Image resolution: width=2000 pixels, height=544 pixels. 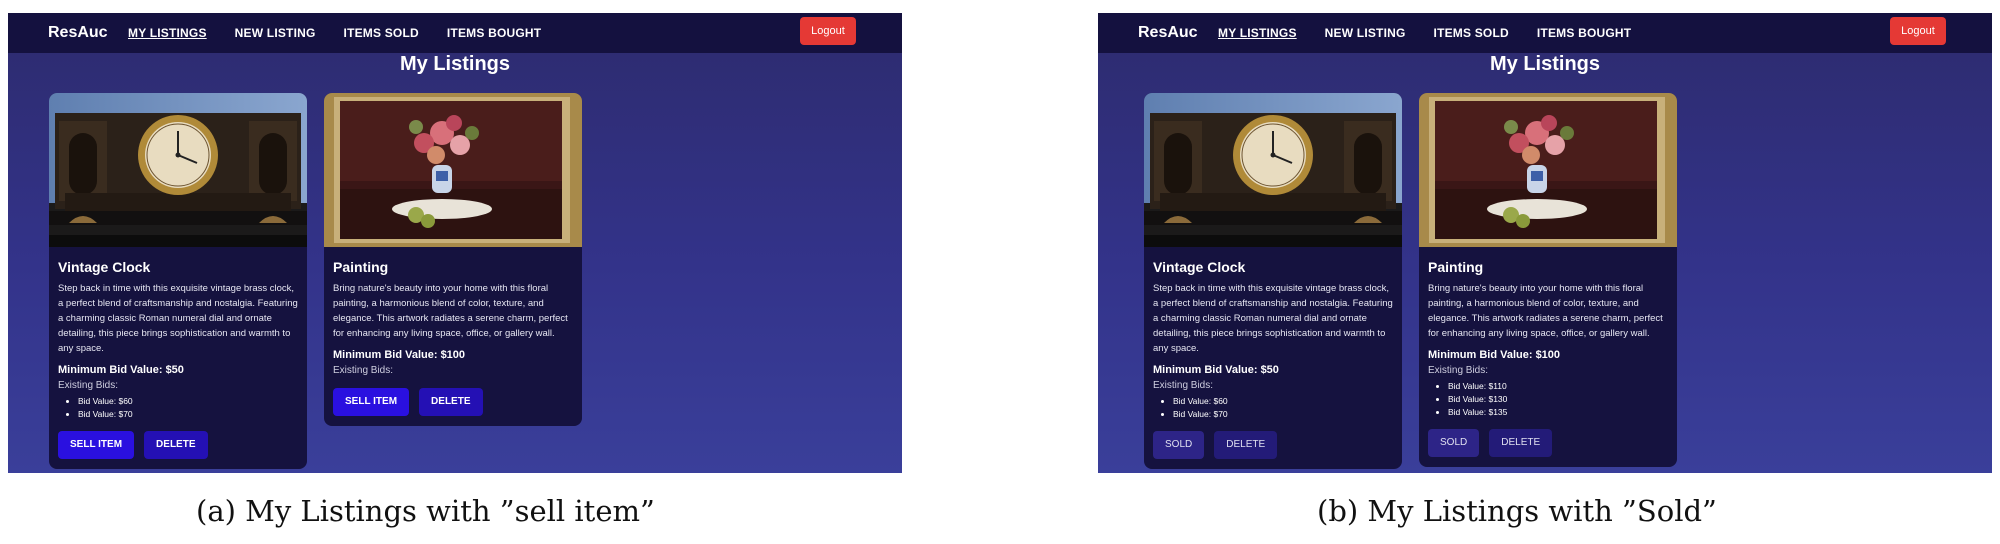 I want to click on bid-item: Bid Value: $110, so click(x=1558, y=386).